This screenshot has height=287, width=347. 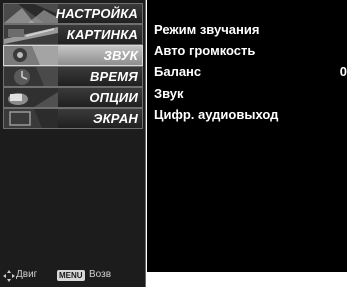 What do you see at coordinates (120, 55) in the screenshot?
I see `menu-item-label: ЗВУК` at bounding box center [120, 55].